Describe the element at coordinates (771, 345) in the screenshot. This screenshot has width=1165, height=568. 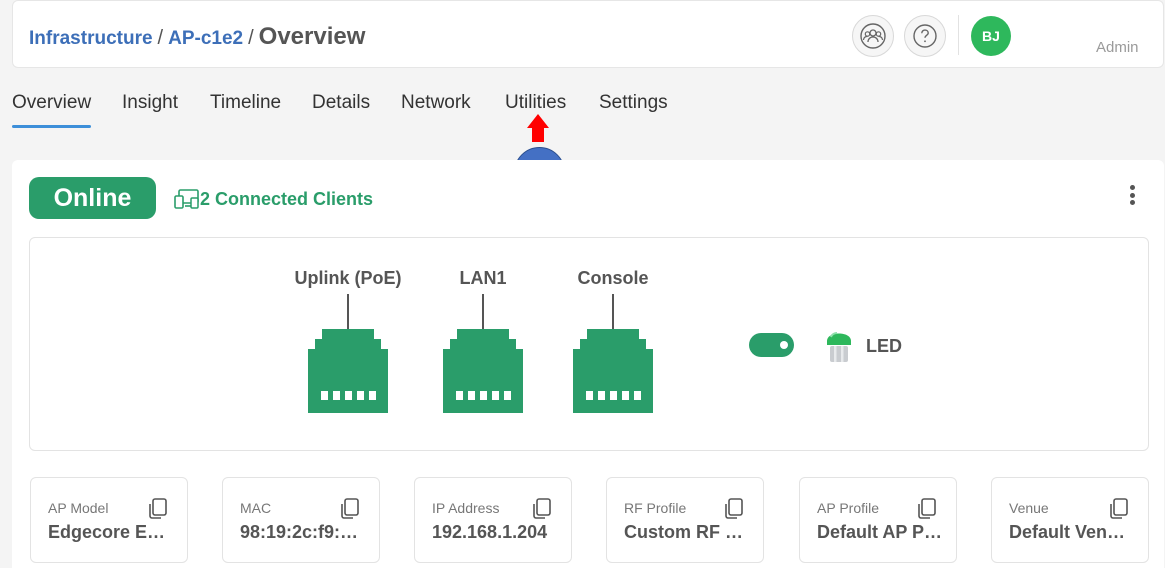
I see `led-toggle` at that location.